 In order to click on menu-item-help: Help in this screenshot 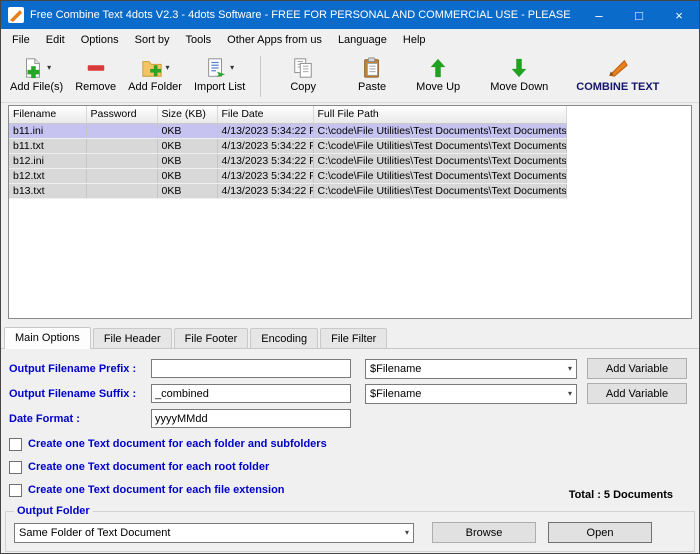, I will do `click(414, 40)`.